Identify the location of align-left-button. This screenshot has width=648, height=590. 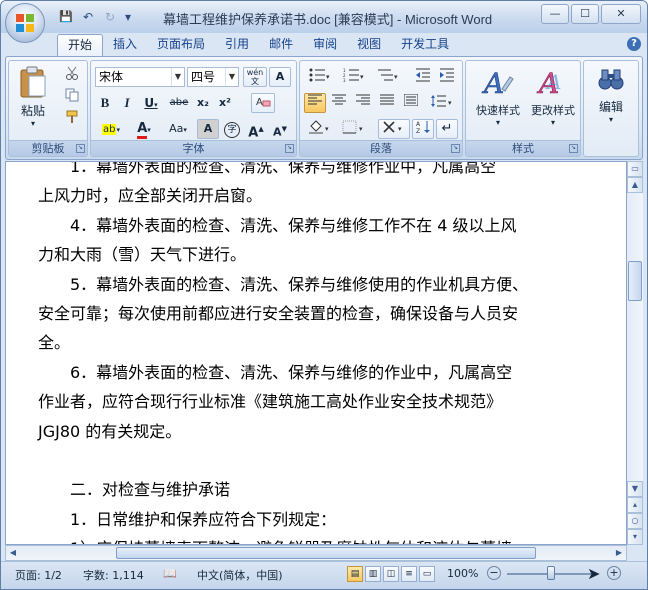
(315, 103).